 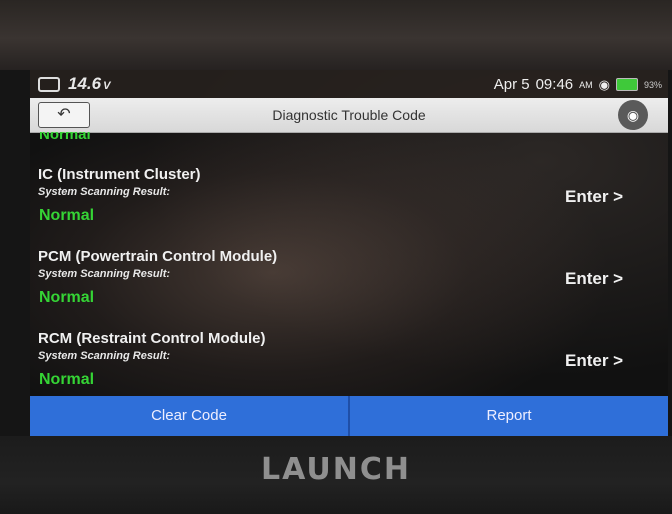 I want to click on date-text: Apr 5, so click(x=511, y=84).